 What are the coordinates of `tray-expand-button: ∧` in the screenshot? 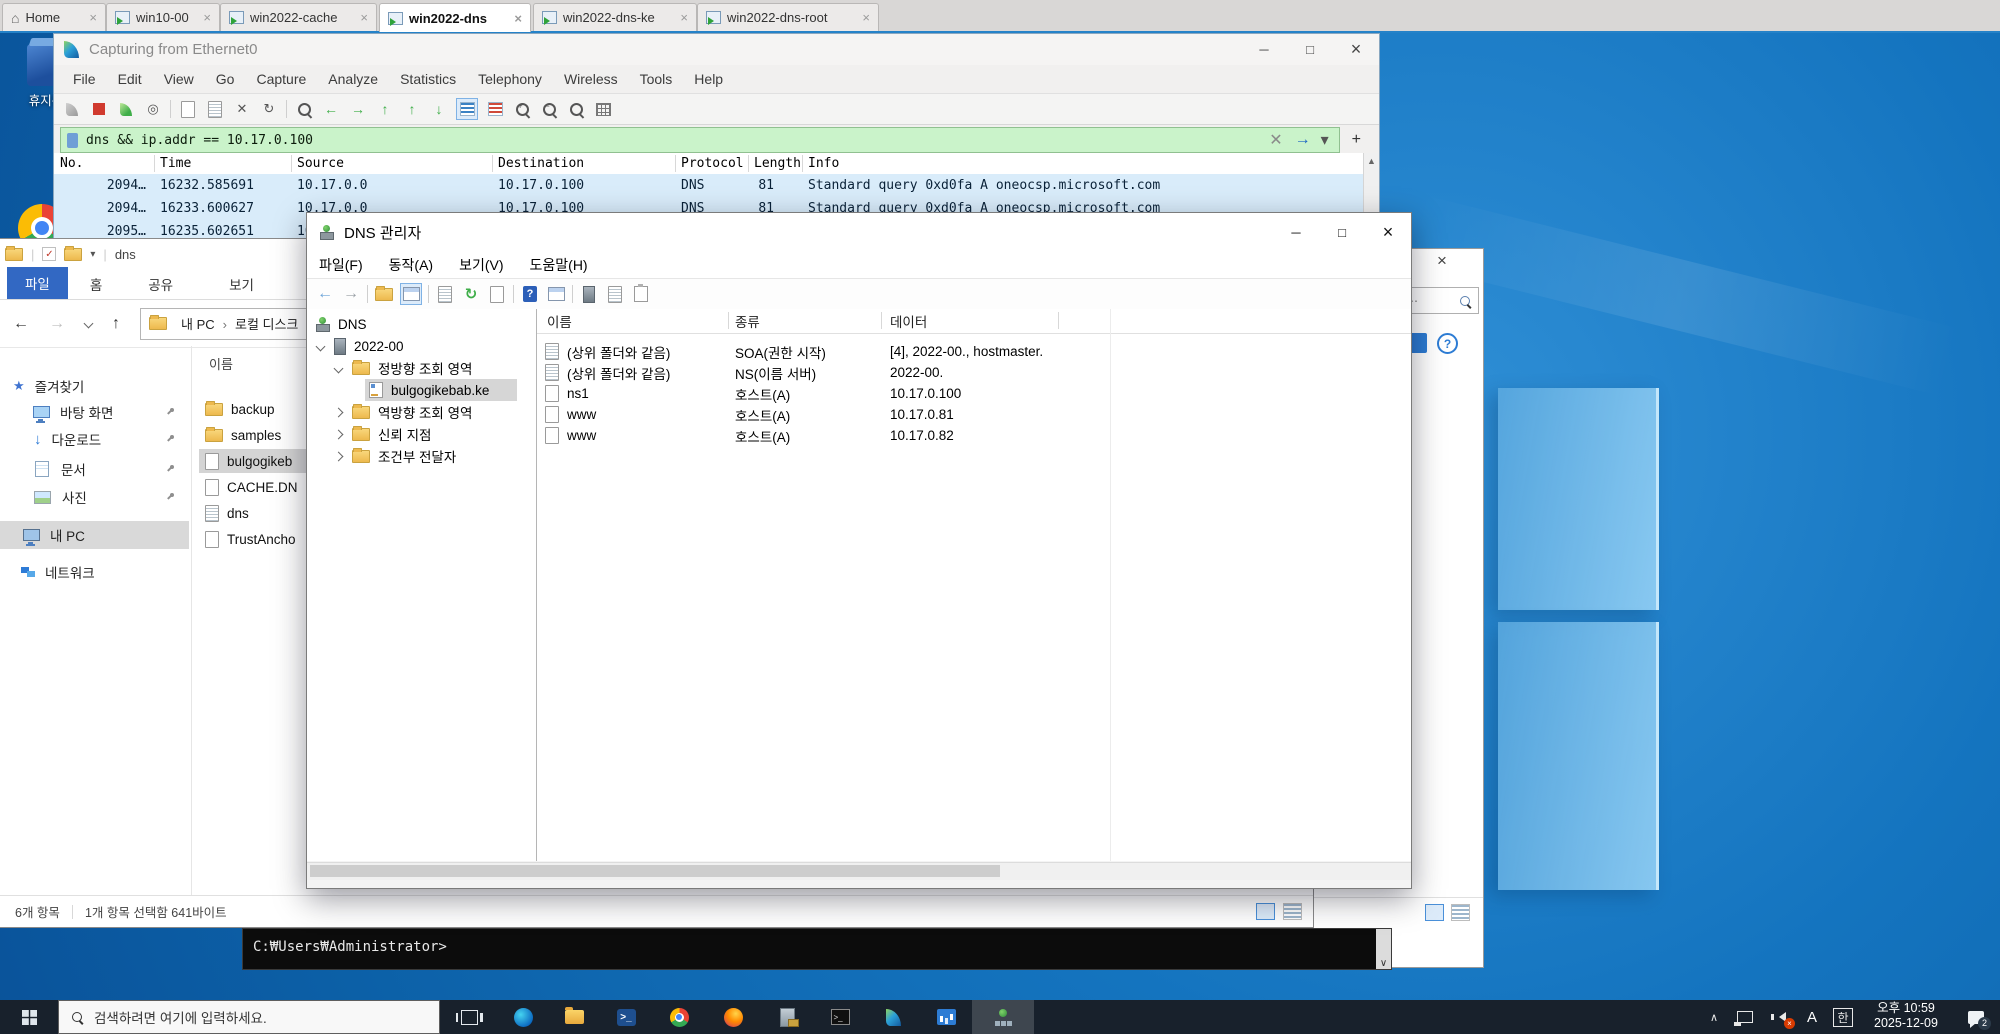 It's located at (1714, 1017).